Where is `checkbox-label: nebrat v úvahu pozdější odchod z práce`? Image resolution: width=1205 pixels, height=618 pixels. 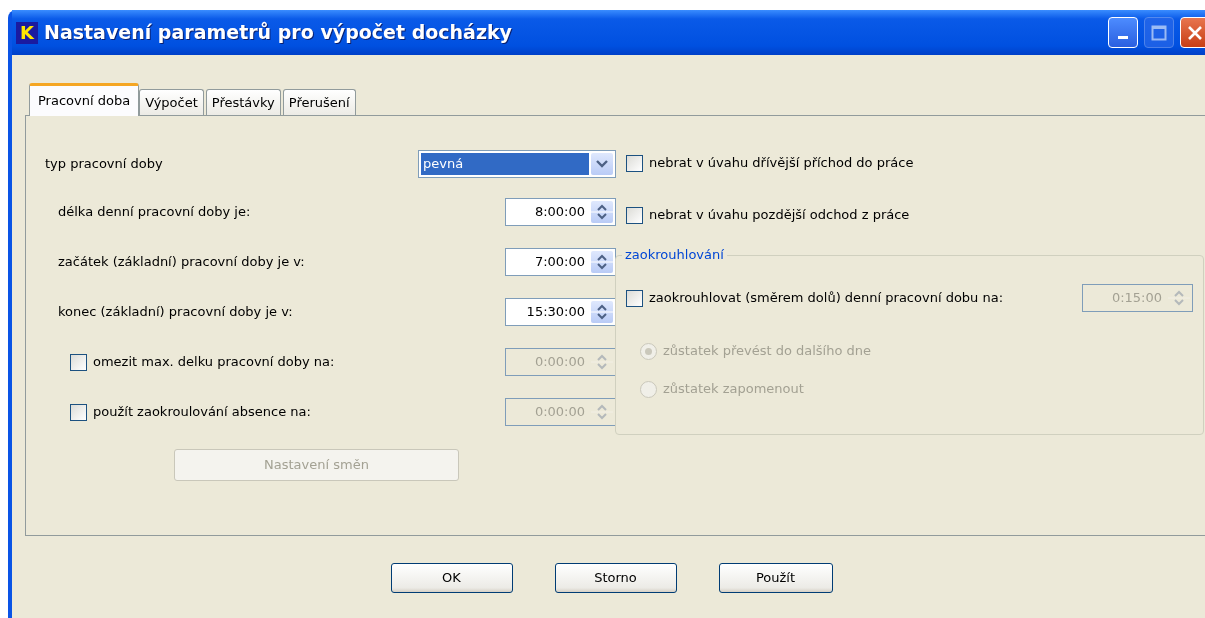 checkbox-label: nebrat v úvahu pozdější odchod z práce is located at coordinates (779, 215).